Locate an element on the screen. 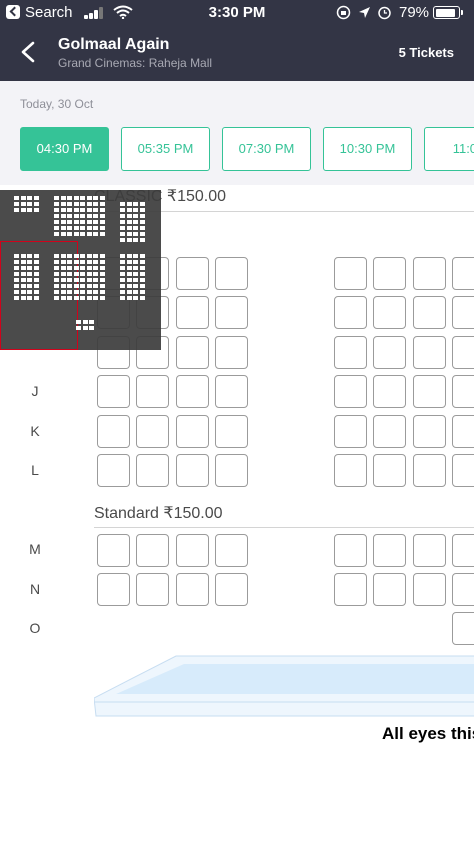 This screenshot has height=843, width=474. showtime-chip: 11:05 is located at coordinates (449, 149).